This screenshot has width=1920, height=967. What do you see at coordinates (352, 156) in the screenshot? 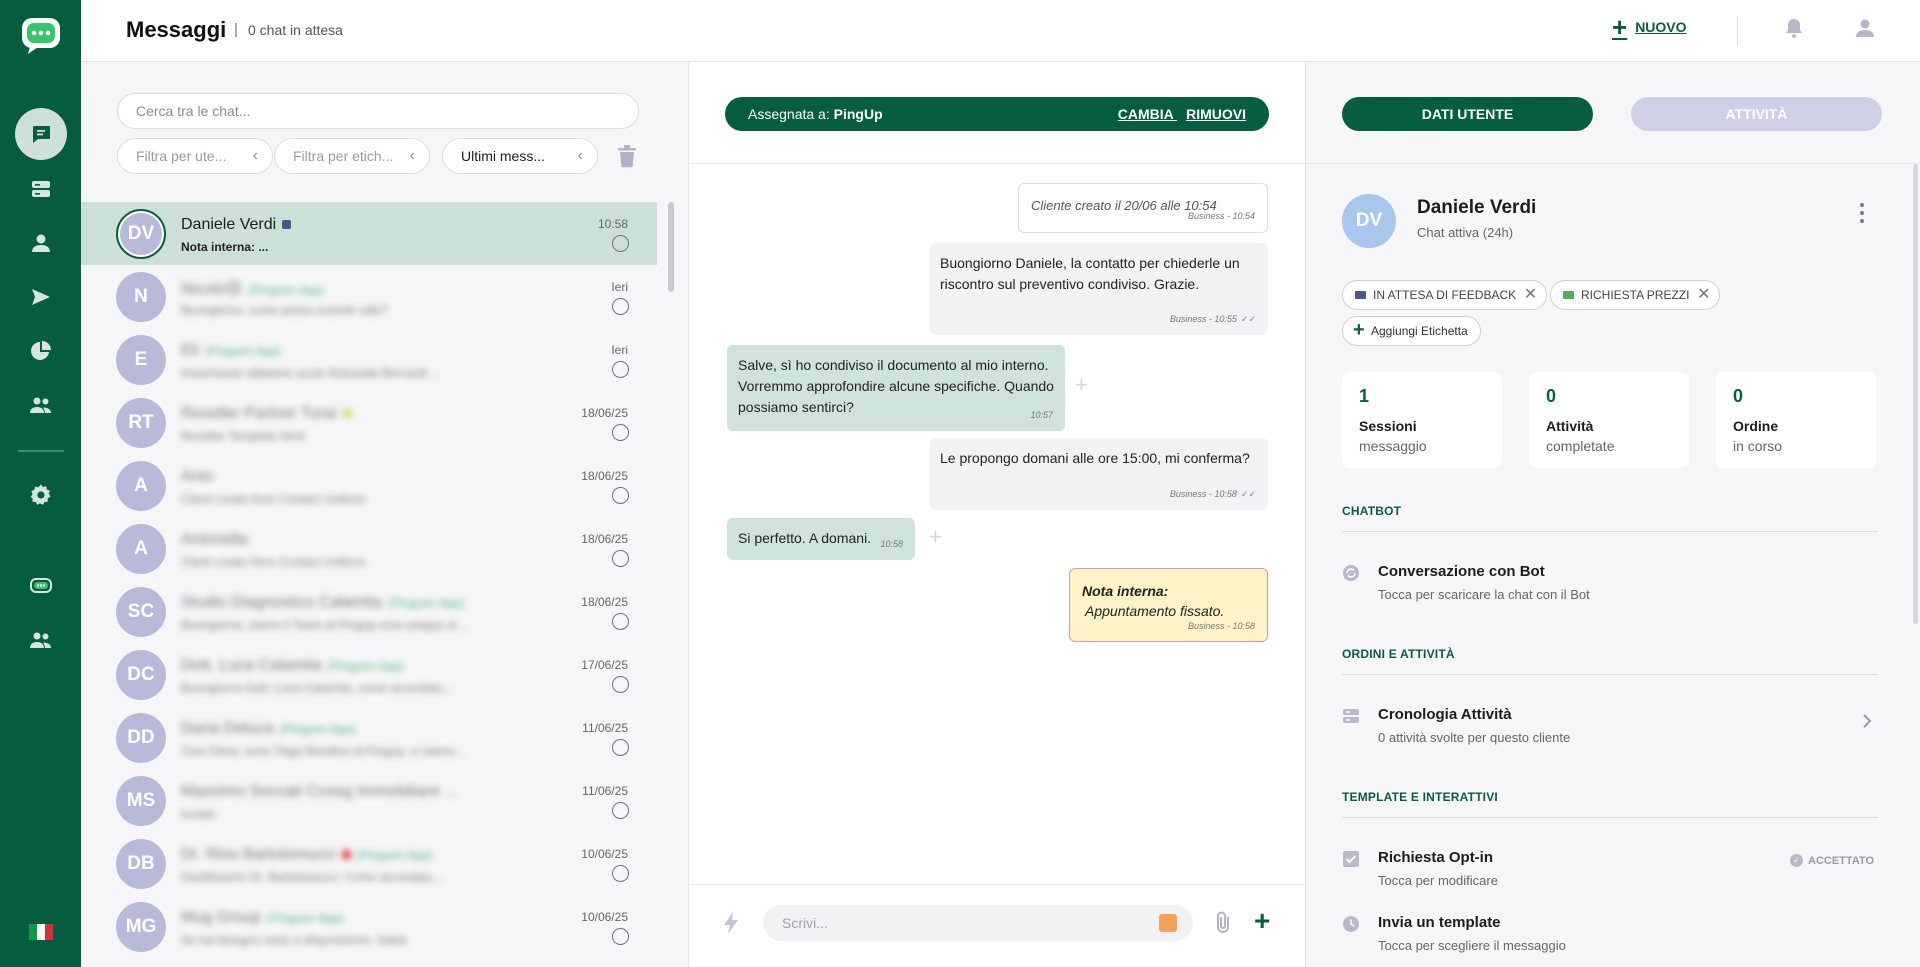
I see `filter-tag-select: Filtra per etich... ‹` at bounding box center [352, 156].